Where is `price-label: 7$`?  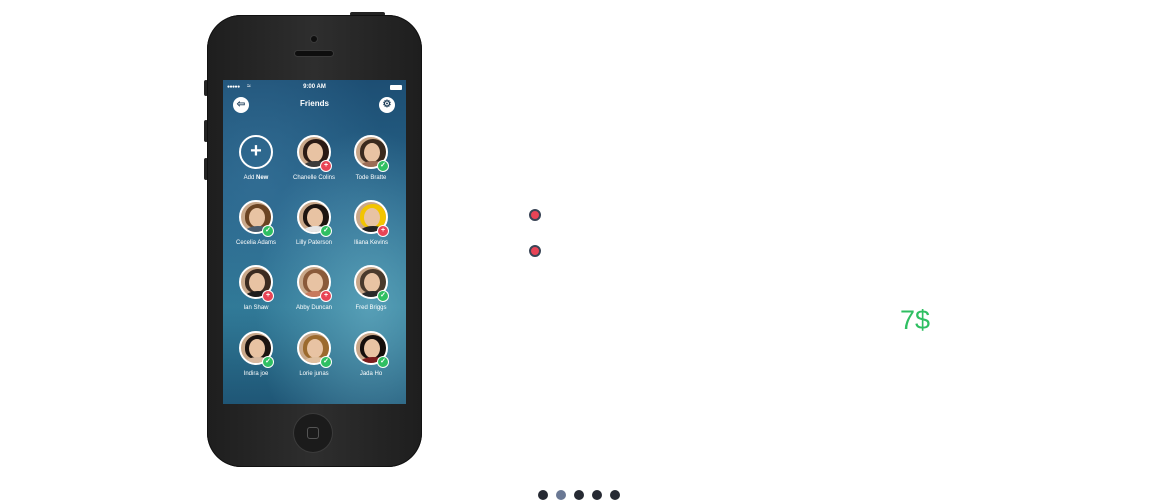 price-label: 7$ is located at coordinates (915, 320).